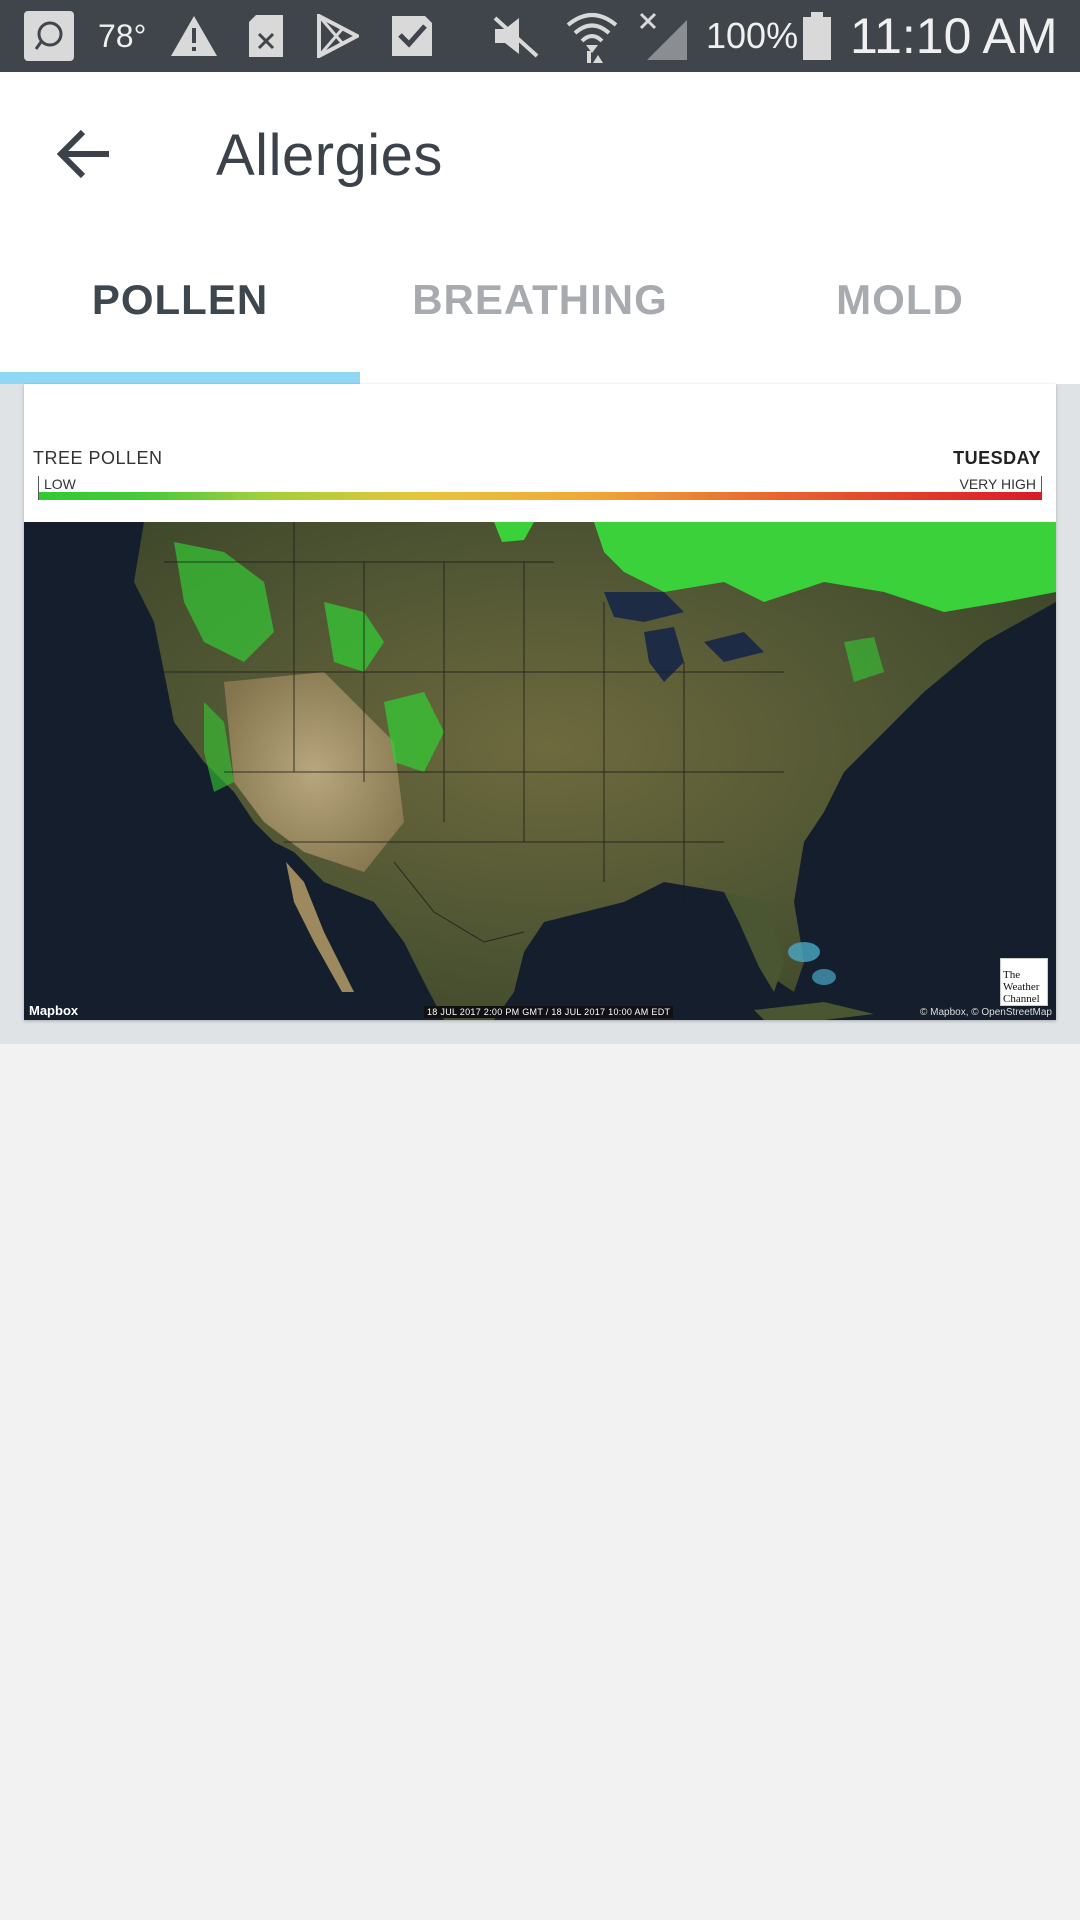 Image resolution: width=1080 pixels, height=1920 pixels. Describe the element at coordinates (752, 35) in the screenshot. I see `battery-percent-text: 100%` at that location.